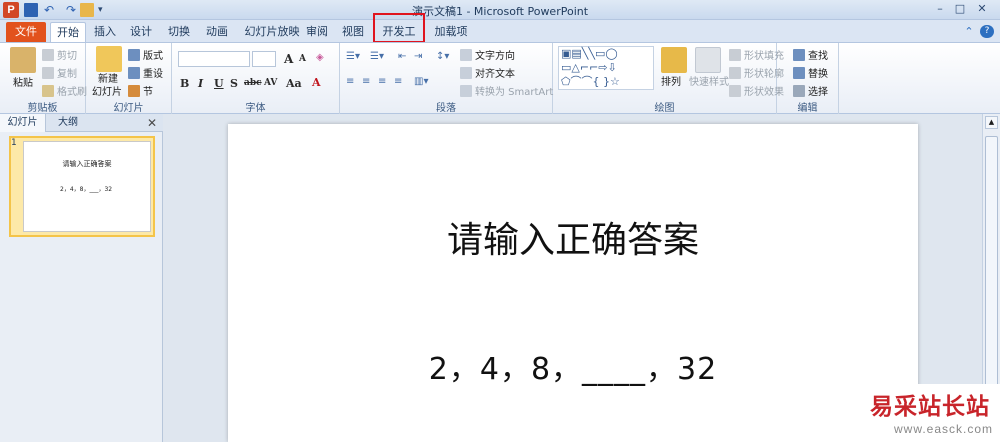 This screenshot has height=442, width=1000. What do you see at coordinates (179, 32) in the screenshot?
I see `tab-transitions: 切换` at bounding box center [179, 32].